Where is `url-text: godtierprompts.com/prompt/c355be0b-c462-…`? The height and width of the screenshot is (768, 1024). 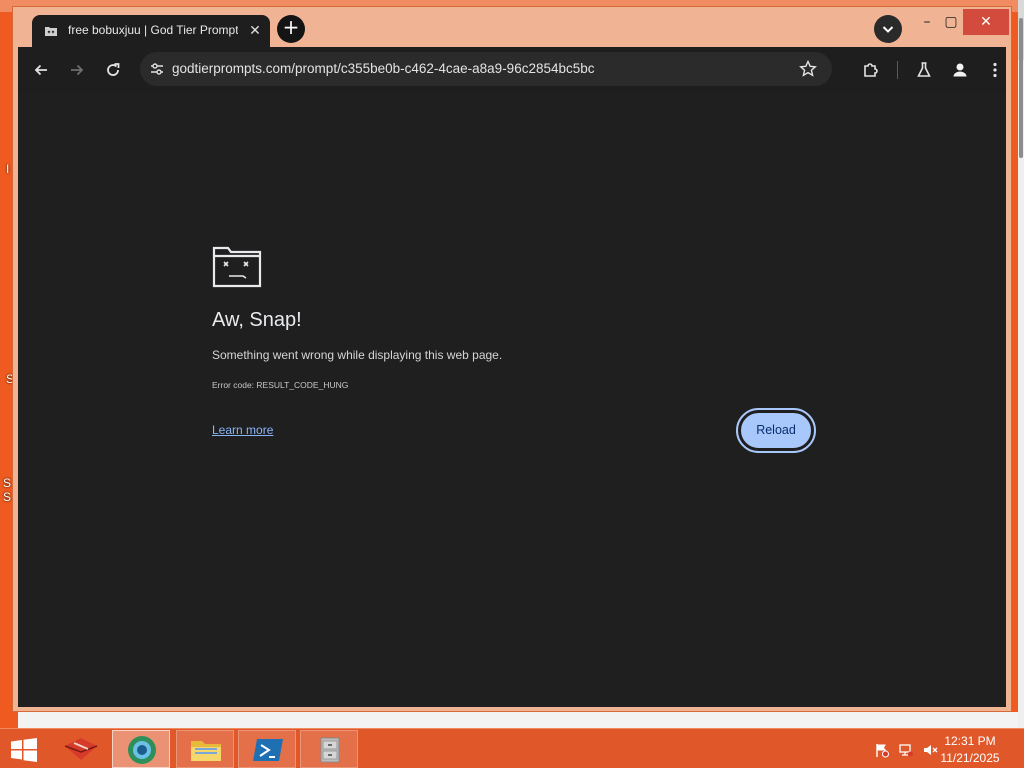
url-text: godtierprompts.com/prompt/c355be0b-c462-… is located at coordinates (383, 68).